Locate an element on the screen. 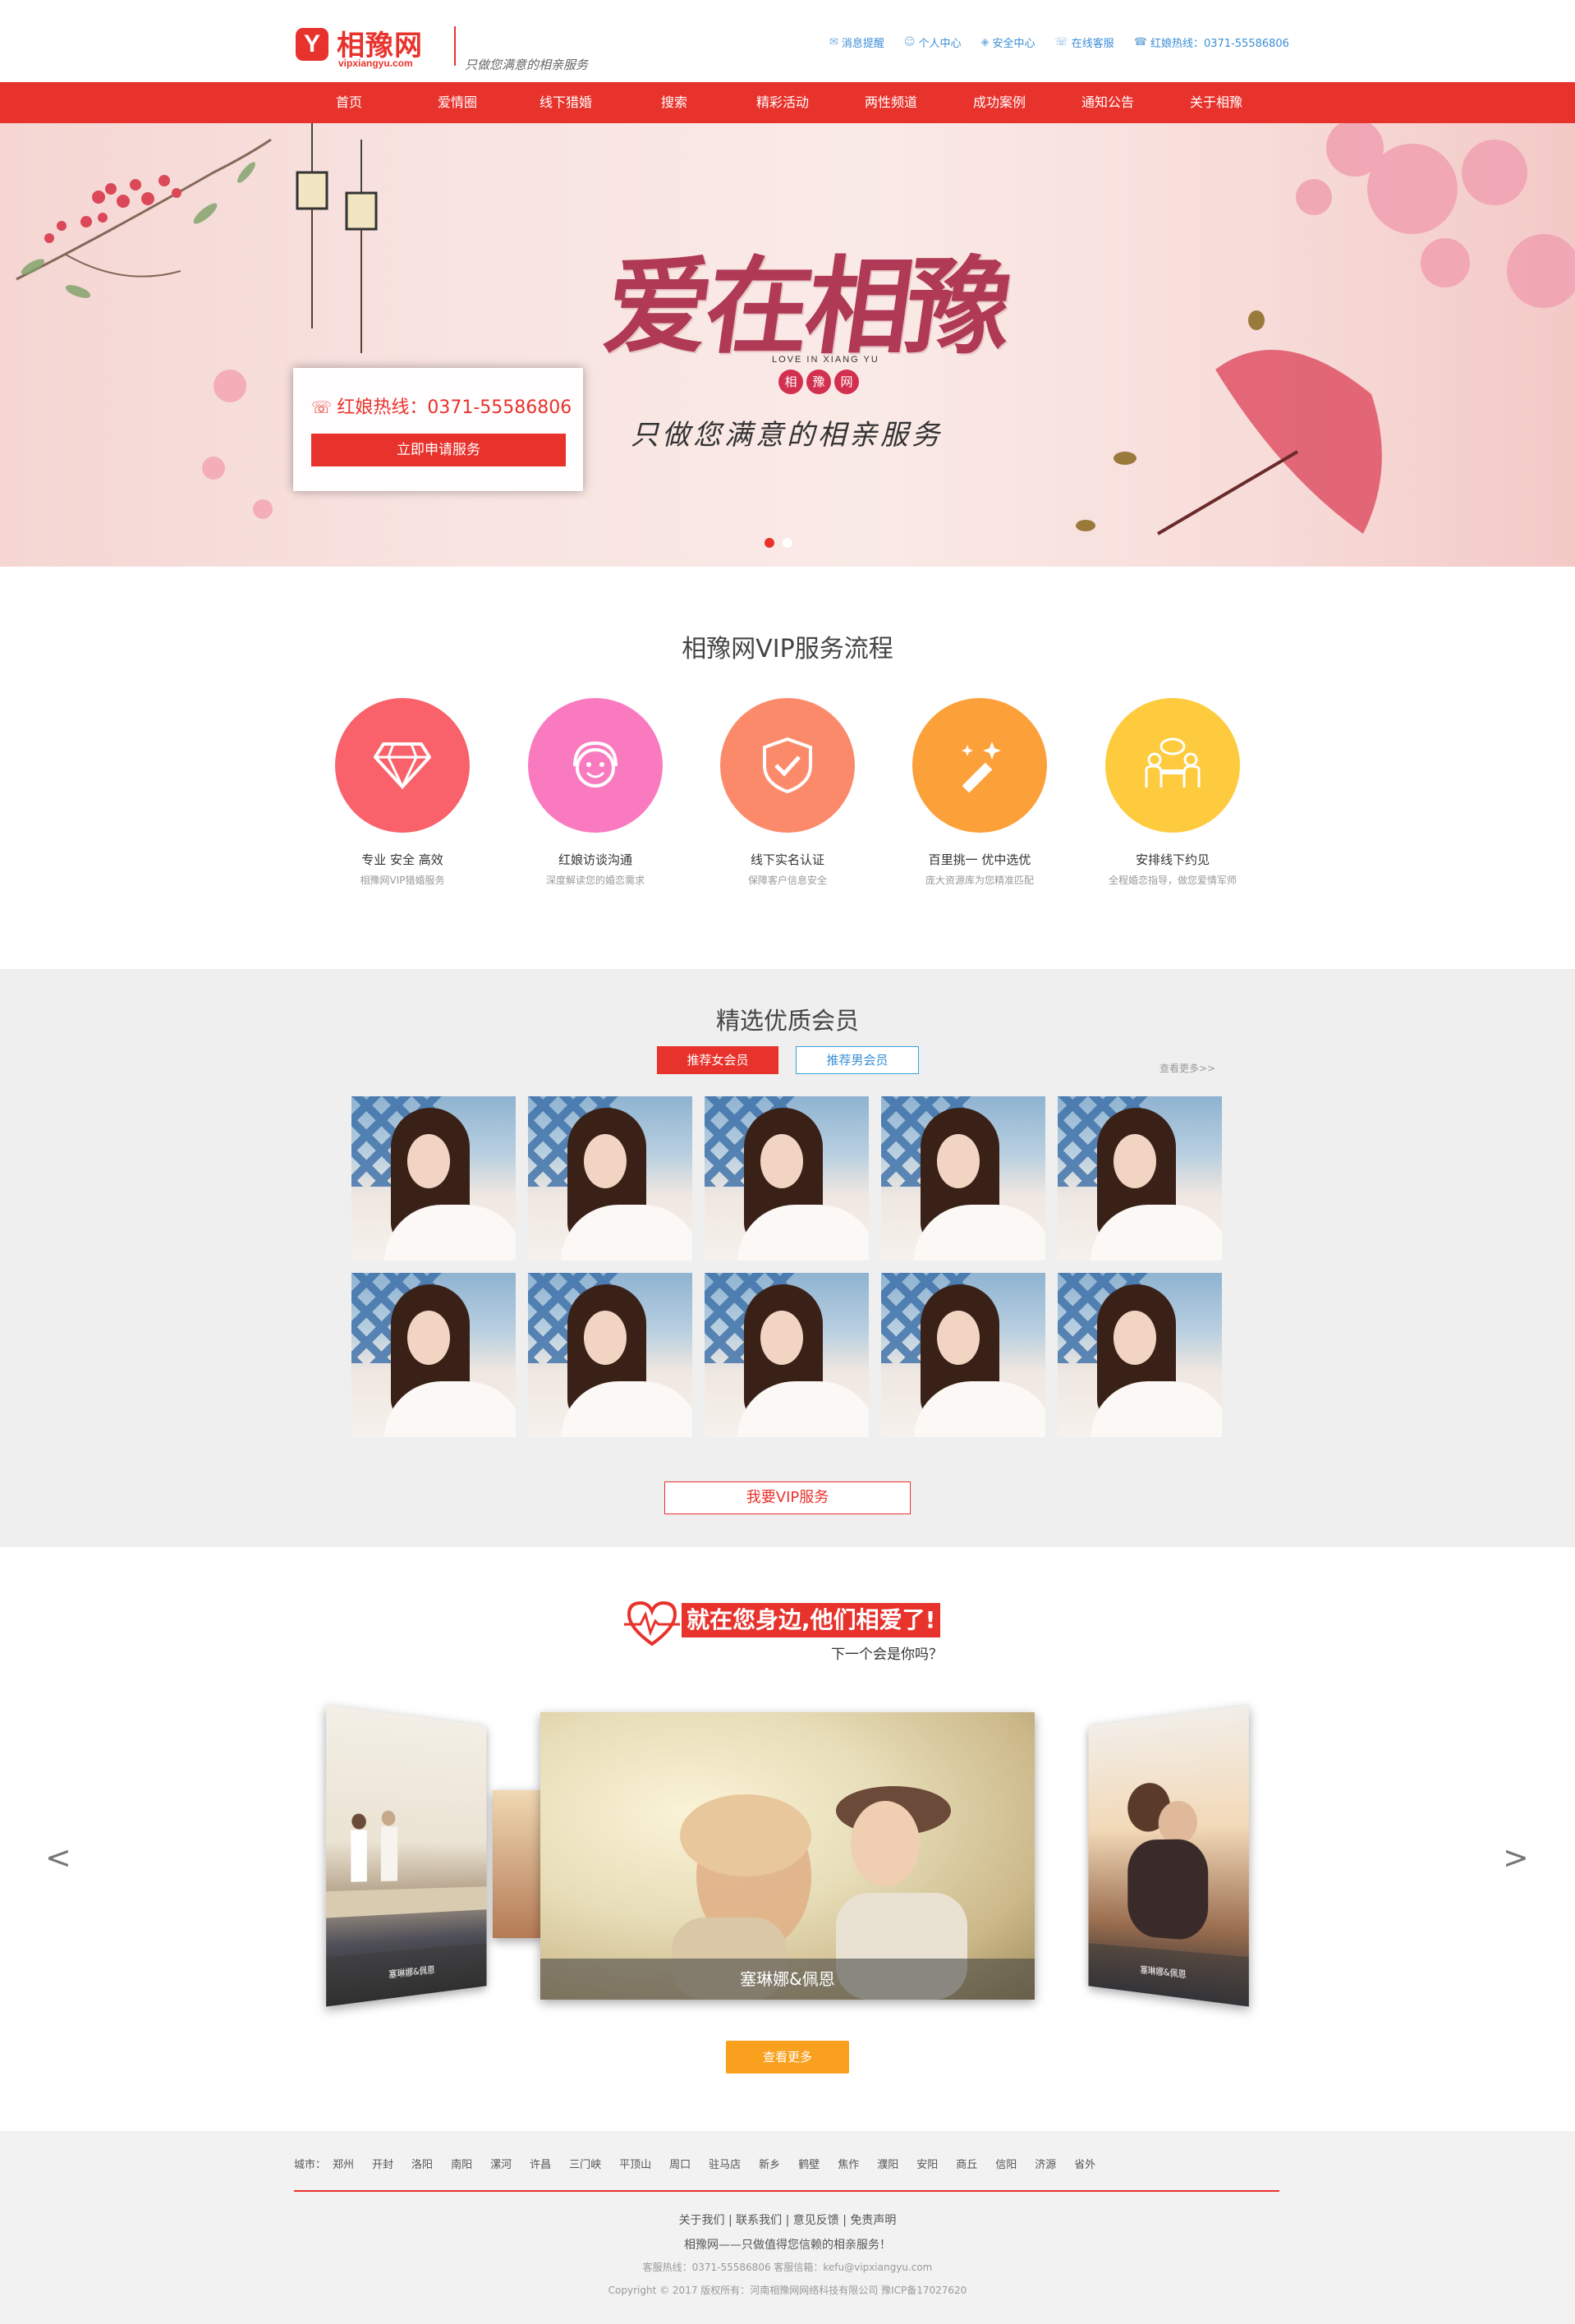 This screenshot has height=2324, width=1575. city-link: 鹤壁 is located at coordinates (809, 2163).